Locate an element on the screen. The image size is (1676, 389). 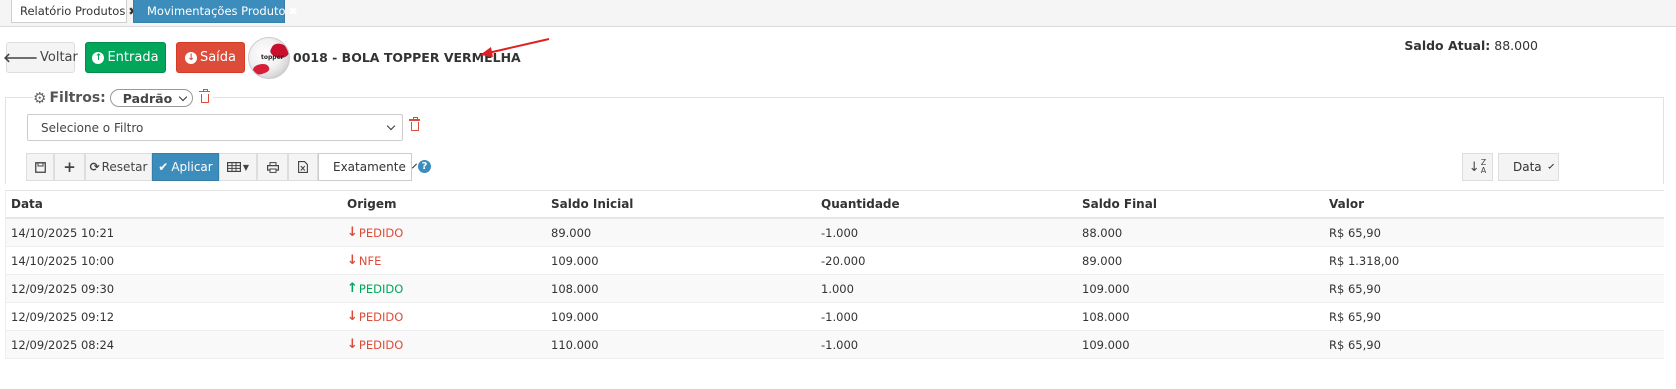
cell-valor: R$ 1.318,00 is located at coordinates (1364, 260).